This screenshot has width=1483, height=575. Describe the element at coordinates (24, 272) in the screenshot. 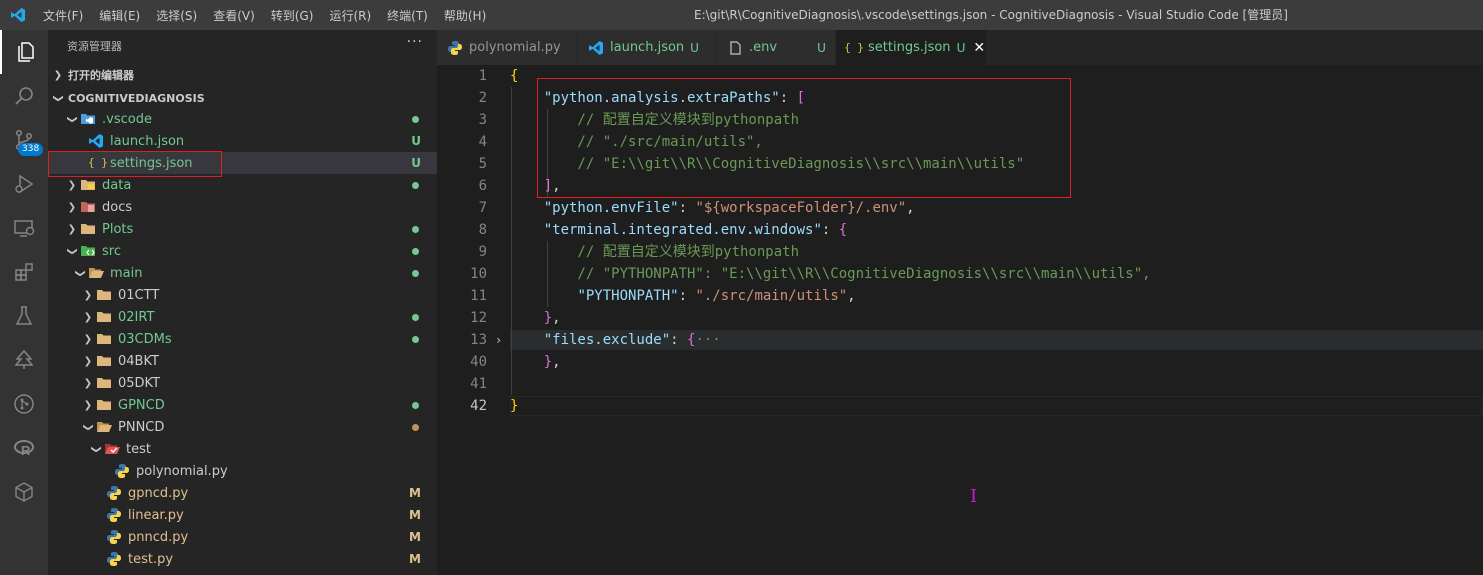

I see `extensions-icon` at that location.